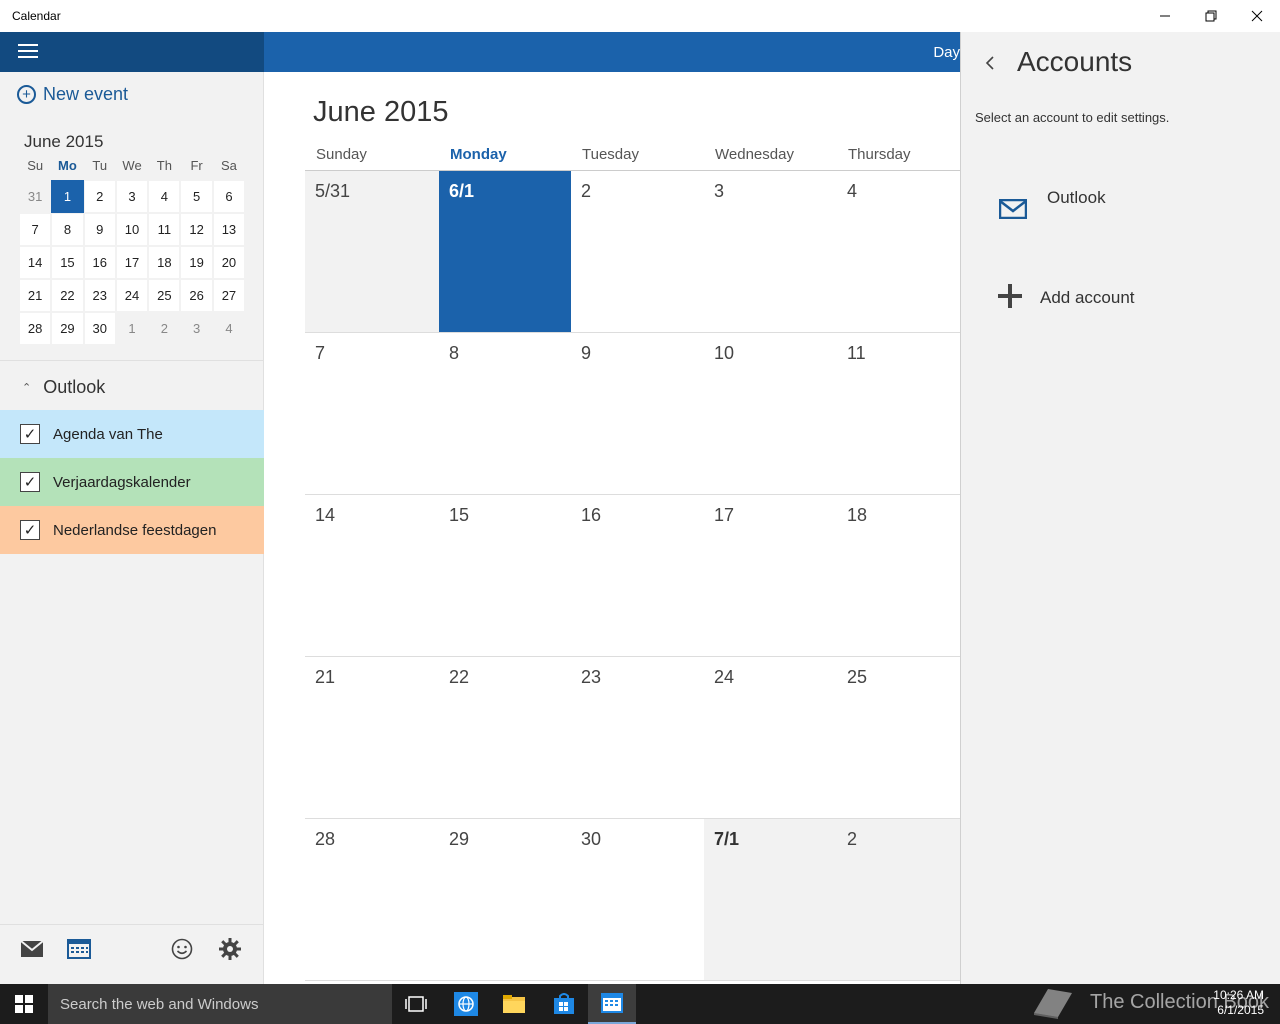 This screenshot has width=1280, height=1024. What do you see at coordinates (898, 252) in the screenshot?
I see `day-cell: 4` at bounding box center [898, 252].